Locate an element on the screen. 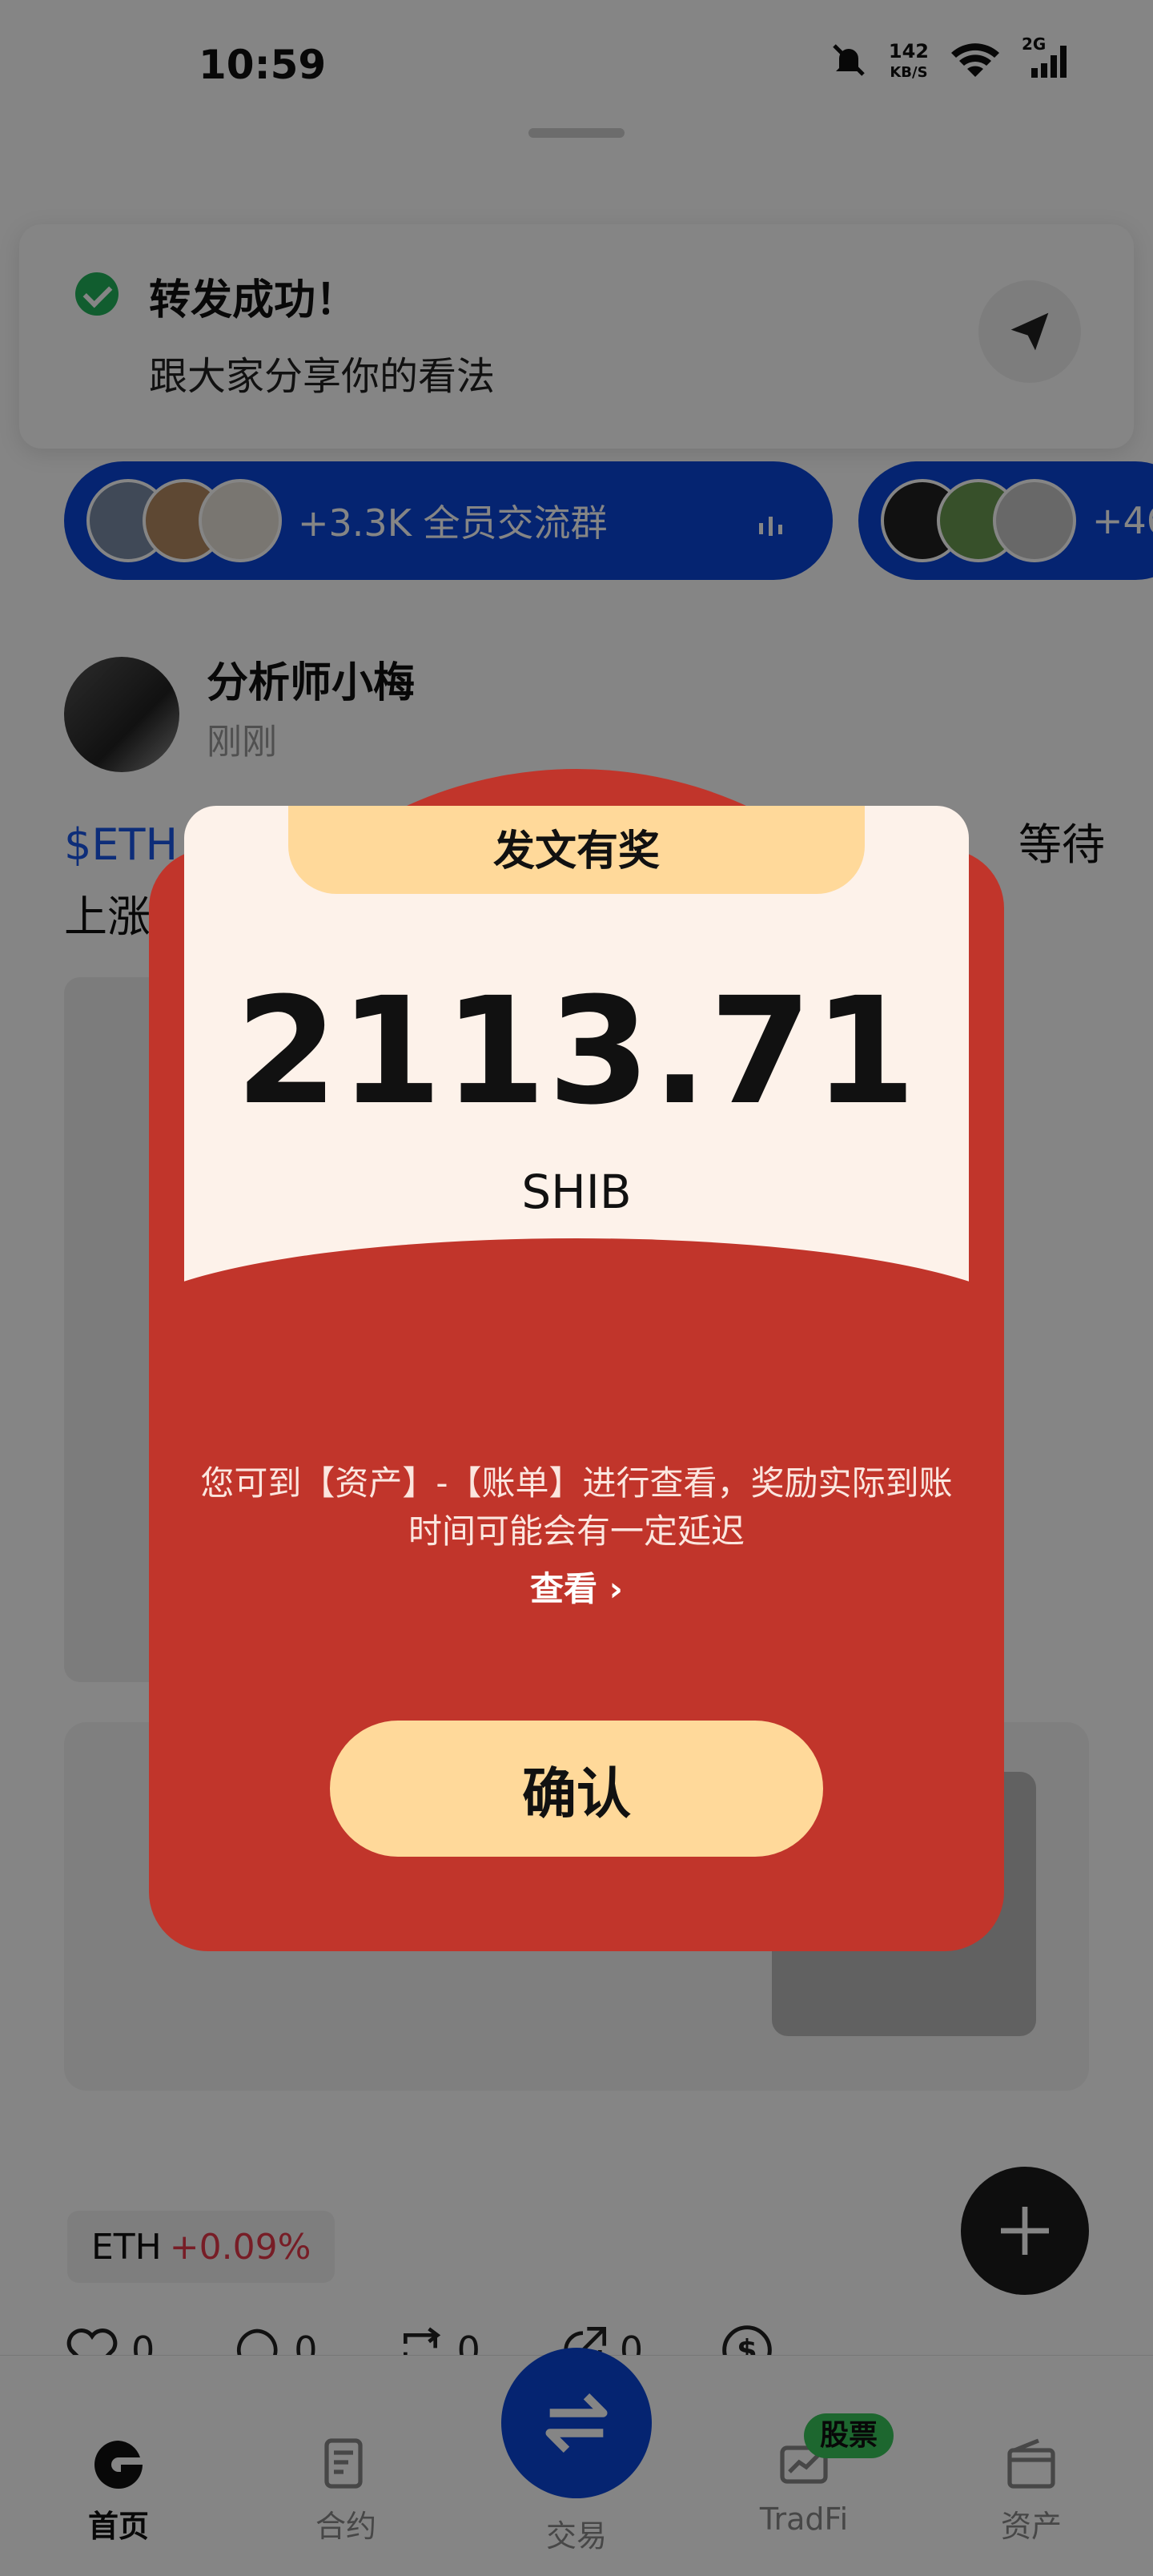  reward-card: 发文有奖 2113.71 is located at coordinates (576, 1058).